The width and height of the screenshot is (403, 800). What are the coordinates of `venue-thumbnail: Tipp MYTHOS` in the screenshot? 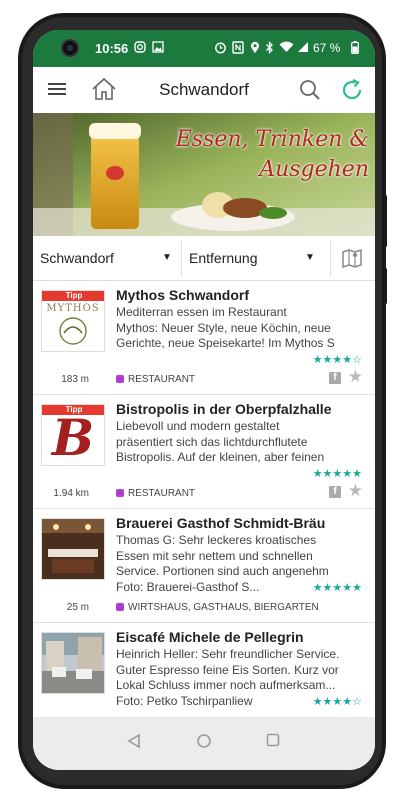 It's located at (73, 321).